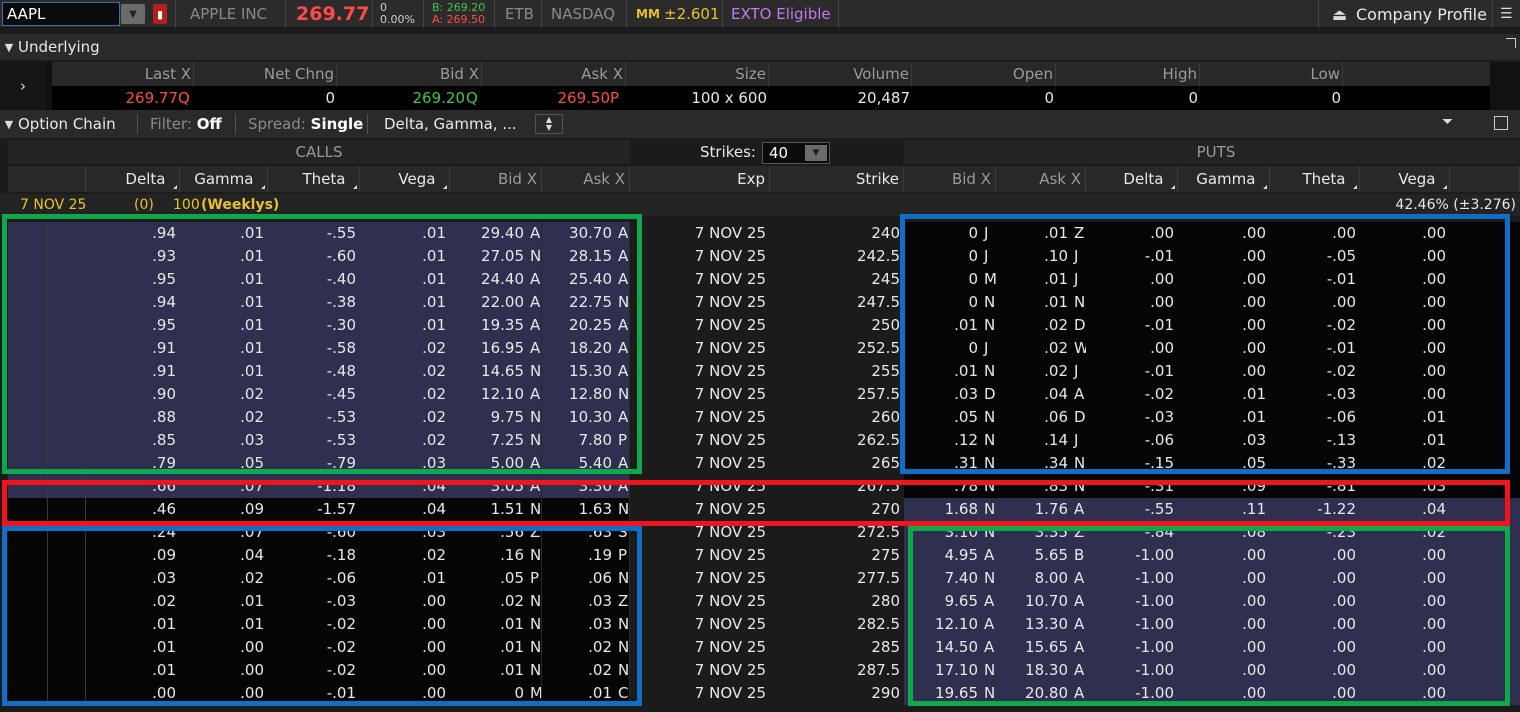 The image size is (1520, 712). I want to click on cell-c-ask: 10.30, so click(579, 417).